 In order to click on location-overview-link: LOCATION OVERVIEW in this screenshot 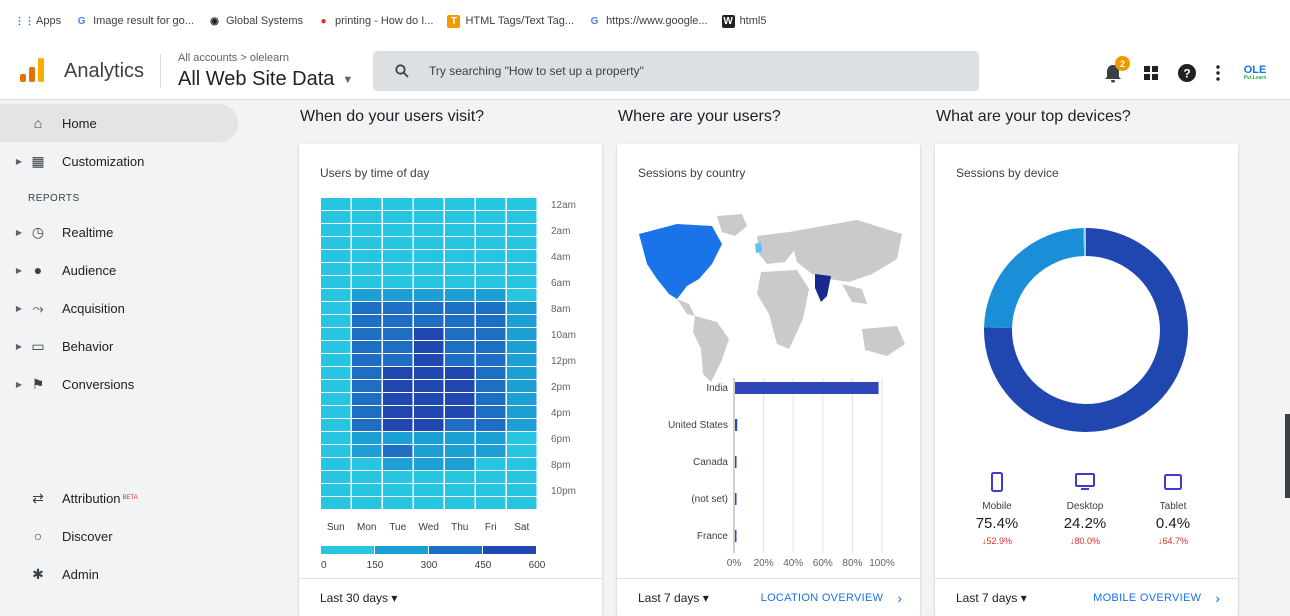, I will do `click(822, 598)`.